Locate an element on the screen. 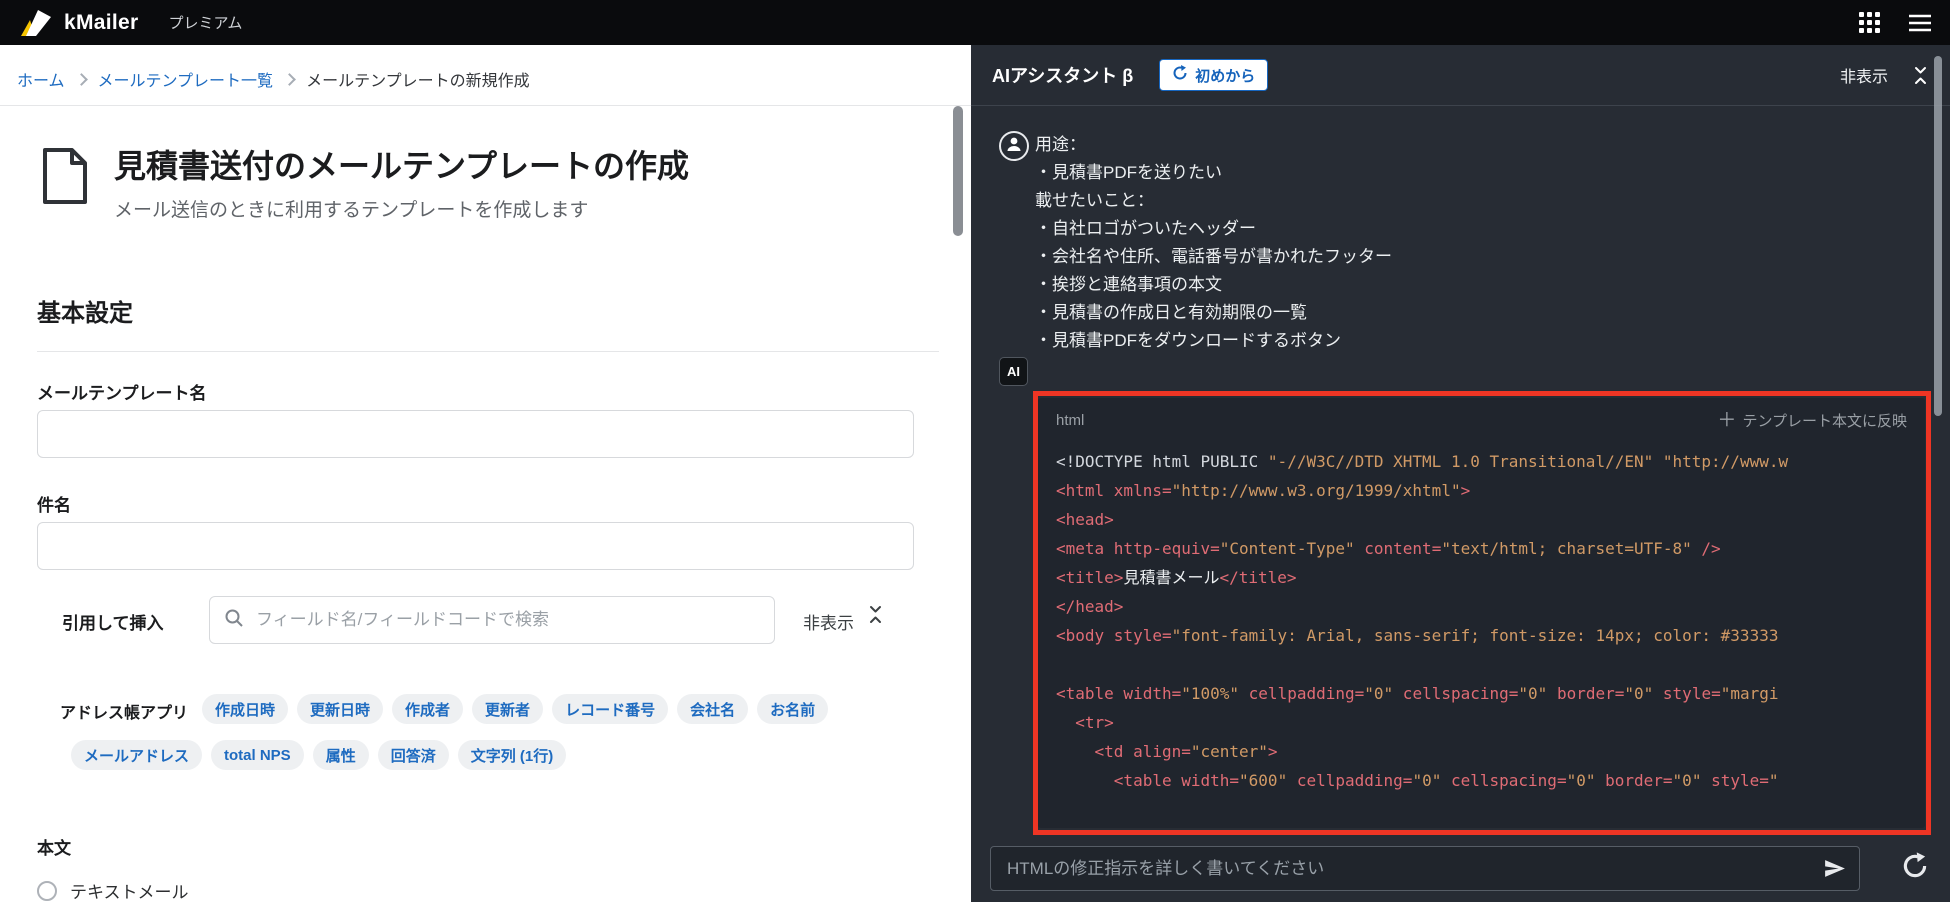 The width and height of the screenshot is (1950, 902). user-avatar is located at coordinates (1014, 146).